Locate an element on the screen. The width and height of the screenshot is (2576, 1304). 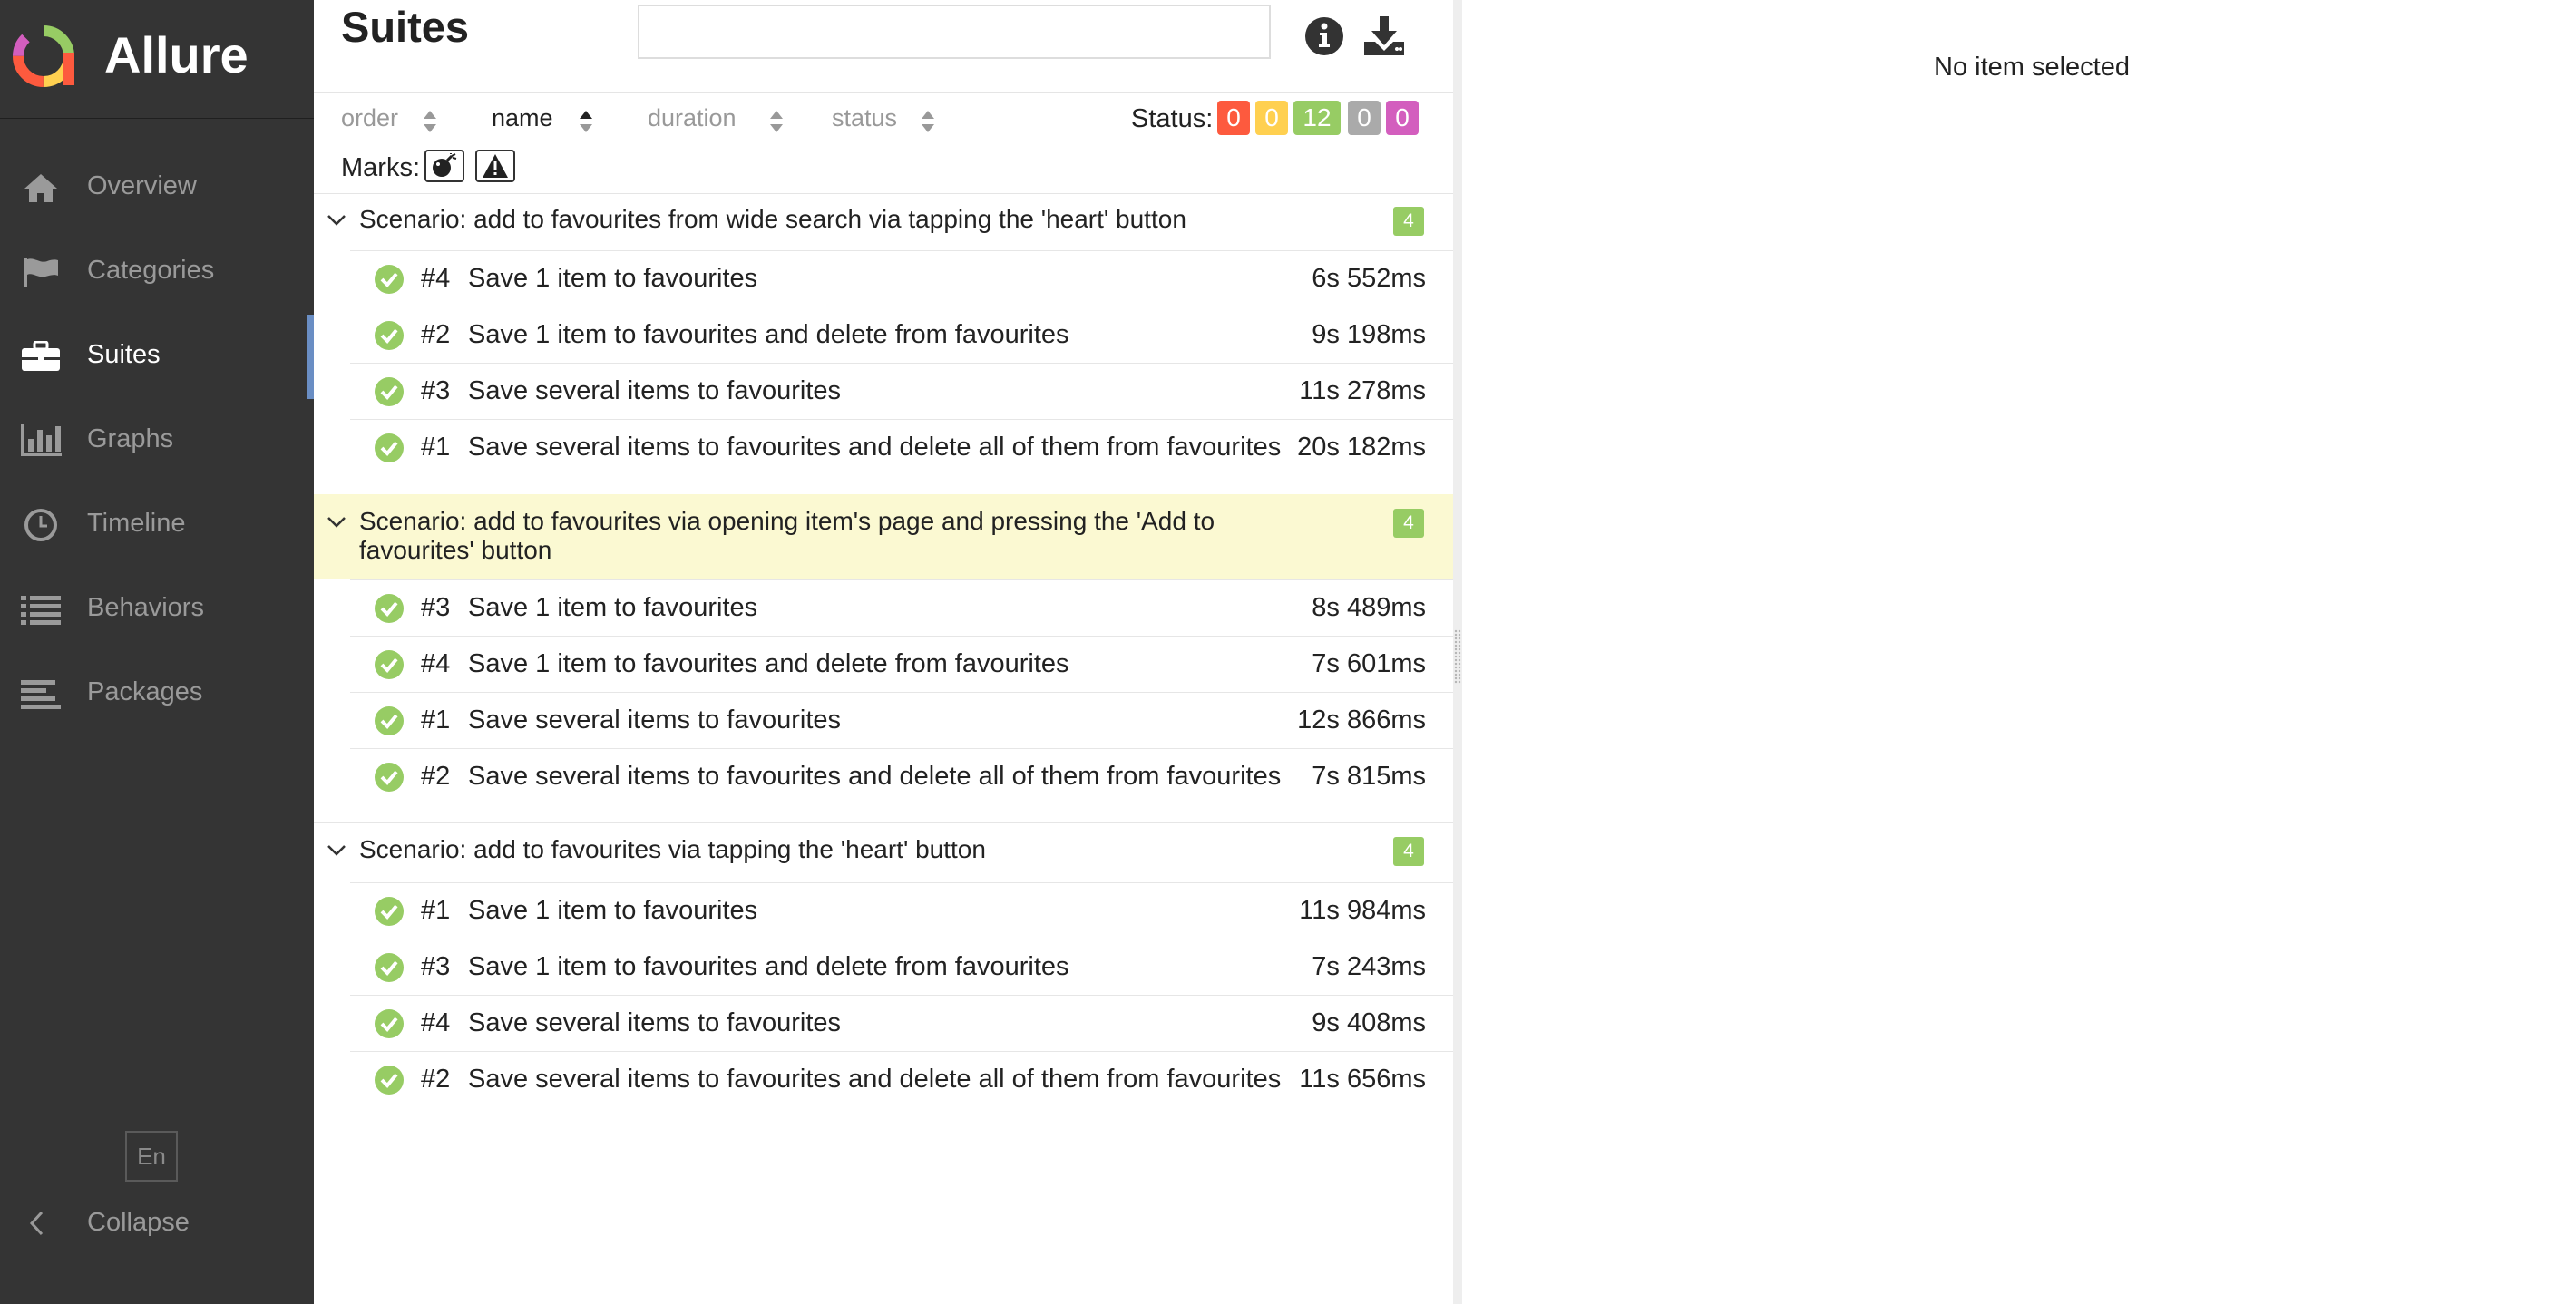
sidebar-item-graphs: Graphs is located at coordinates (157, 441).